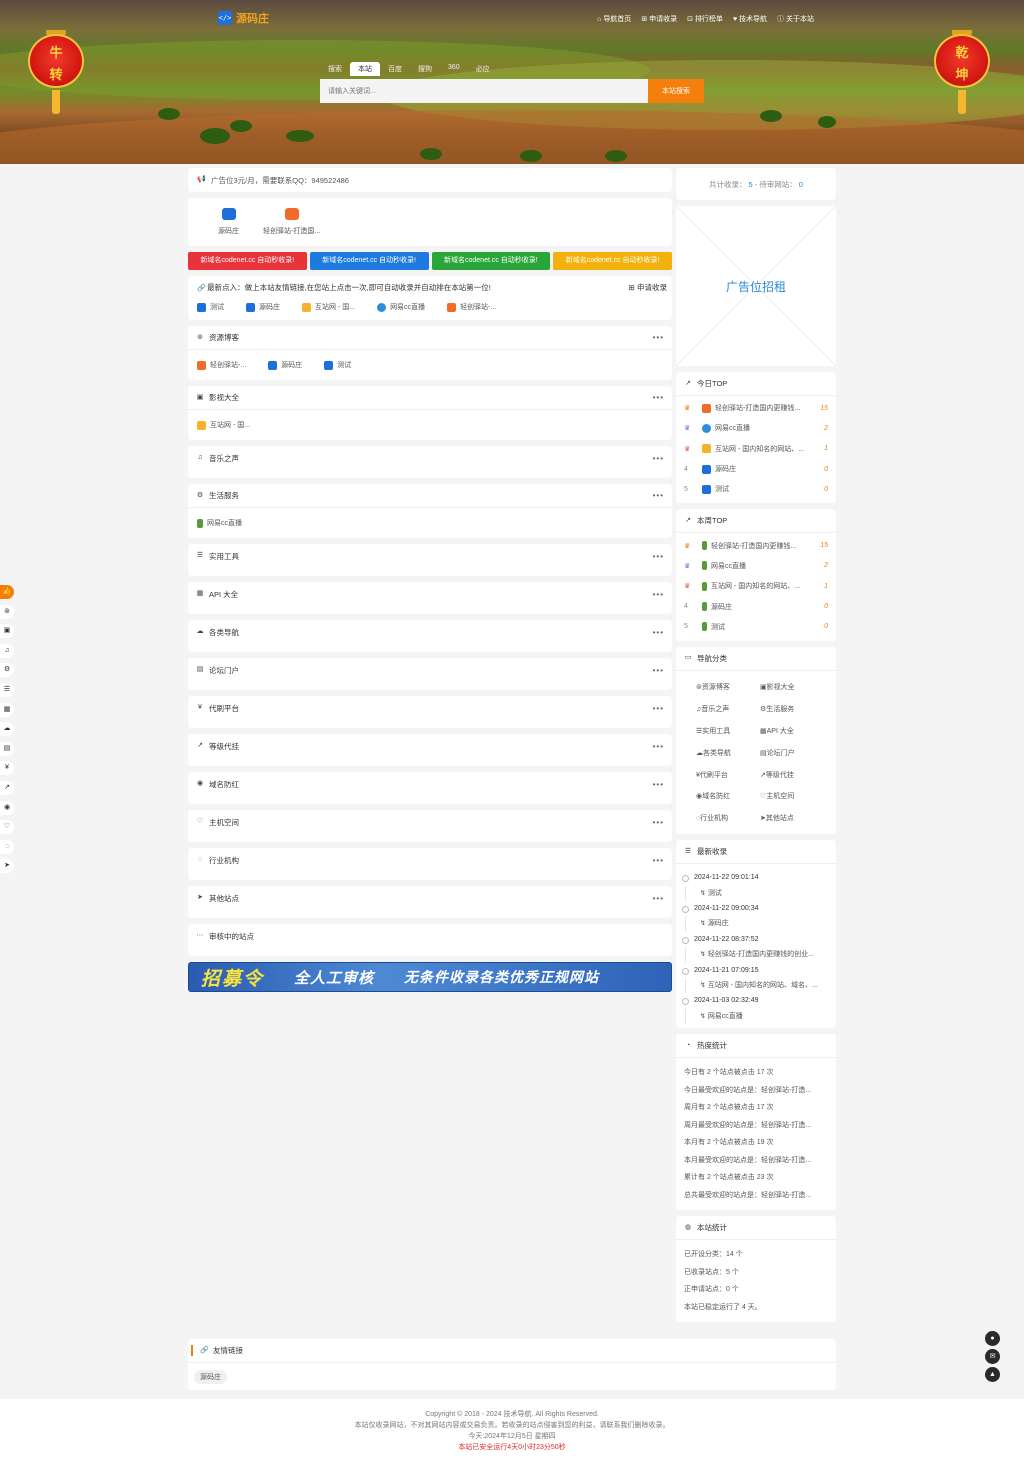  What do you see at coordinates (430, 977) in the screenshot?
I see `recruit-banner: 招募令 全人工审核 无条件收录各类优秀正规网站` at bounding box center [430, 977].